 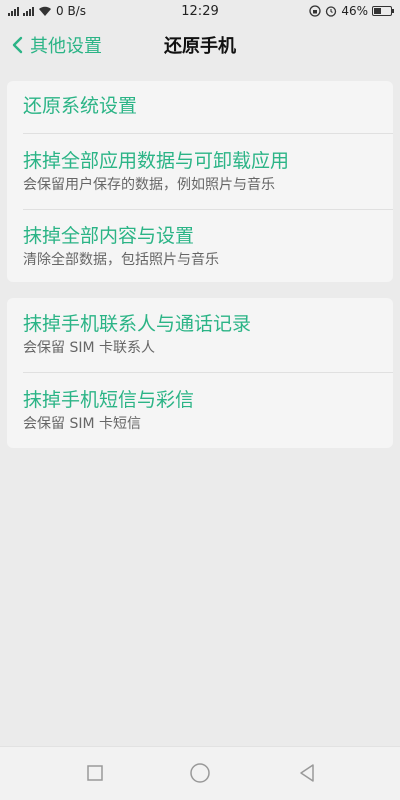 What do you see at coordinates (149, 185) in the screenshot?
I see `item-subtitle: 会保留用户保存的数据，例如照片与音乐` at bounding box center [149, 185].